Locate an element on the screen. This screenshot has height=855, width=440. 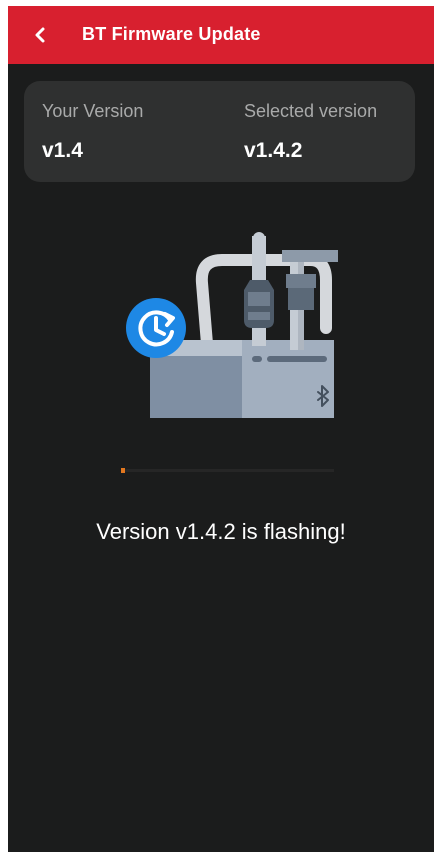
chevron-left-icon is located at coordinates (40, 35).